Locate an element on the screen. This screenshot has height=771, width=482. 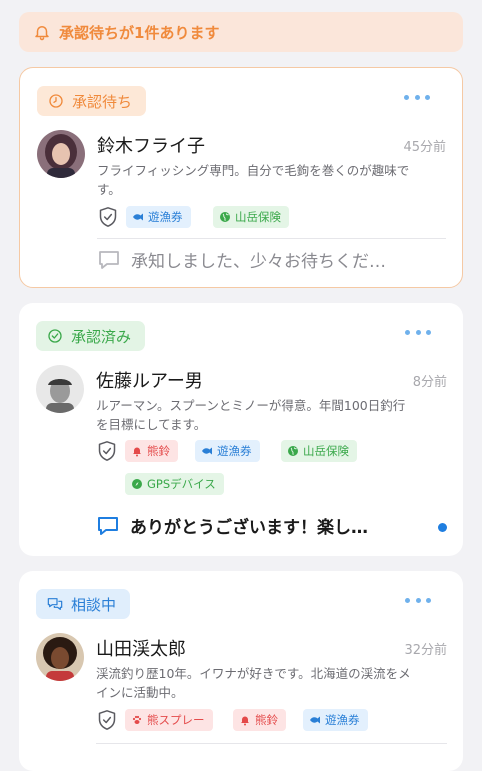
timestamp: 8分前 is located at coordinates (429, 382).